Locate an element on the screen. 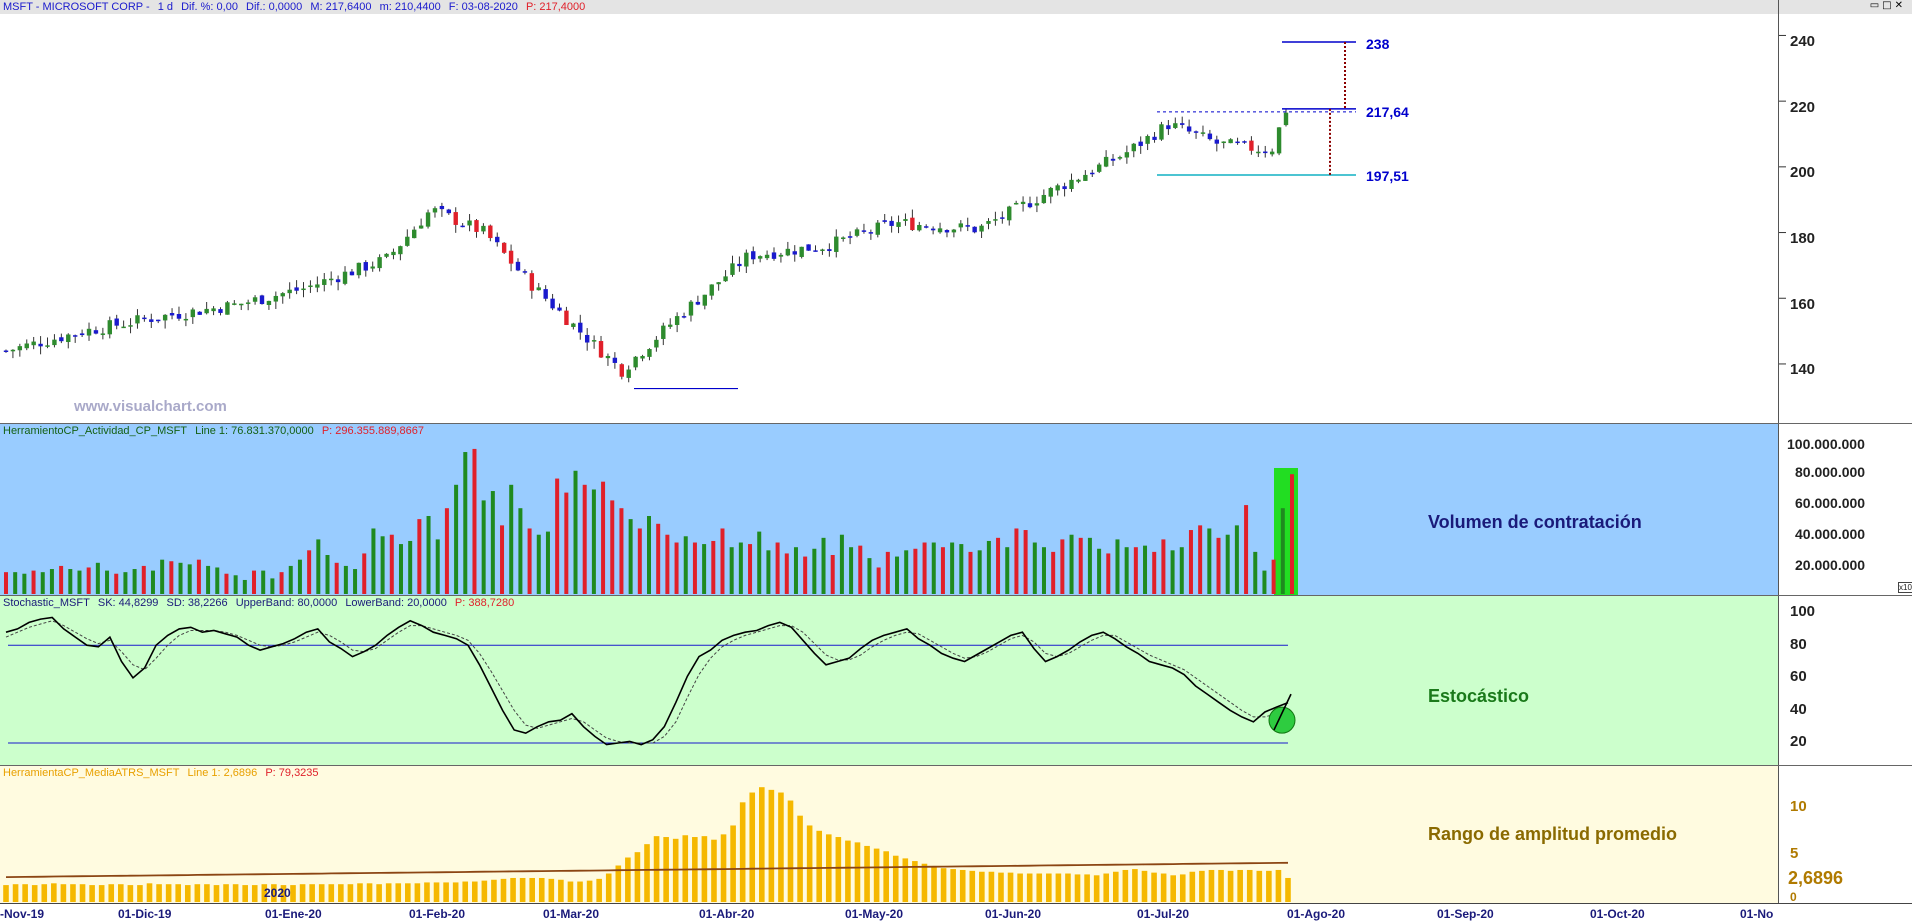  date-label-jun20: 01-Jun-20 is located at coordinates (1013, 914).